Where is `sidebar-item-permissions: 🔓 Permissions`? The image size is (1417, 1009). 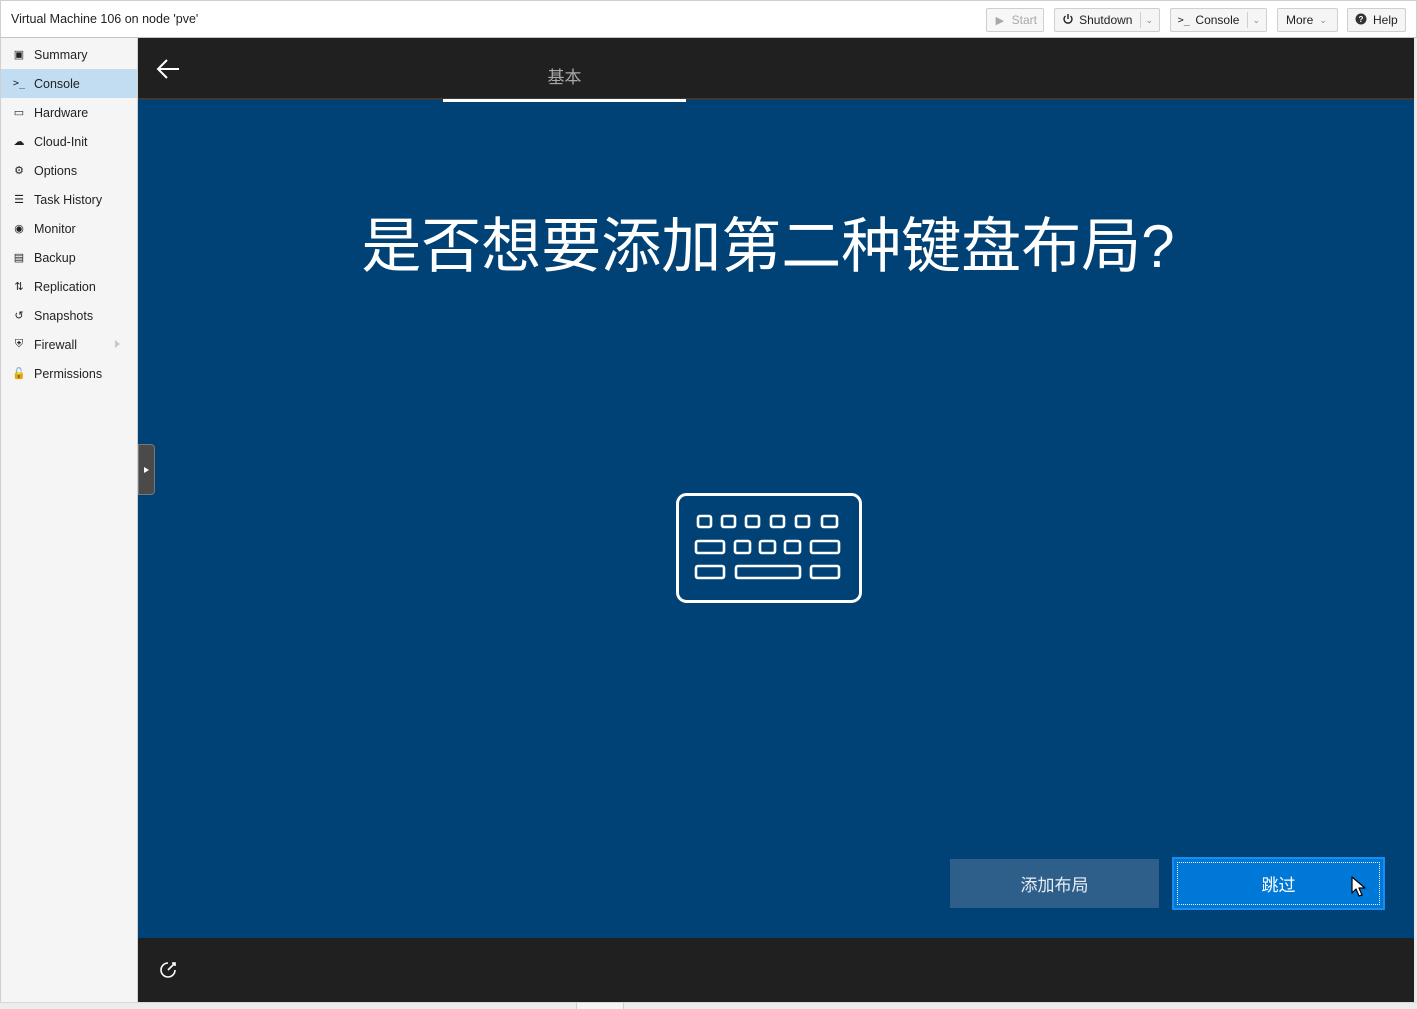 sidebar-item-permissions: 🔓 Permissions is located at coordinates (69, 373).